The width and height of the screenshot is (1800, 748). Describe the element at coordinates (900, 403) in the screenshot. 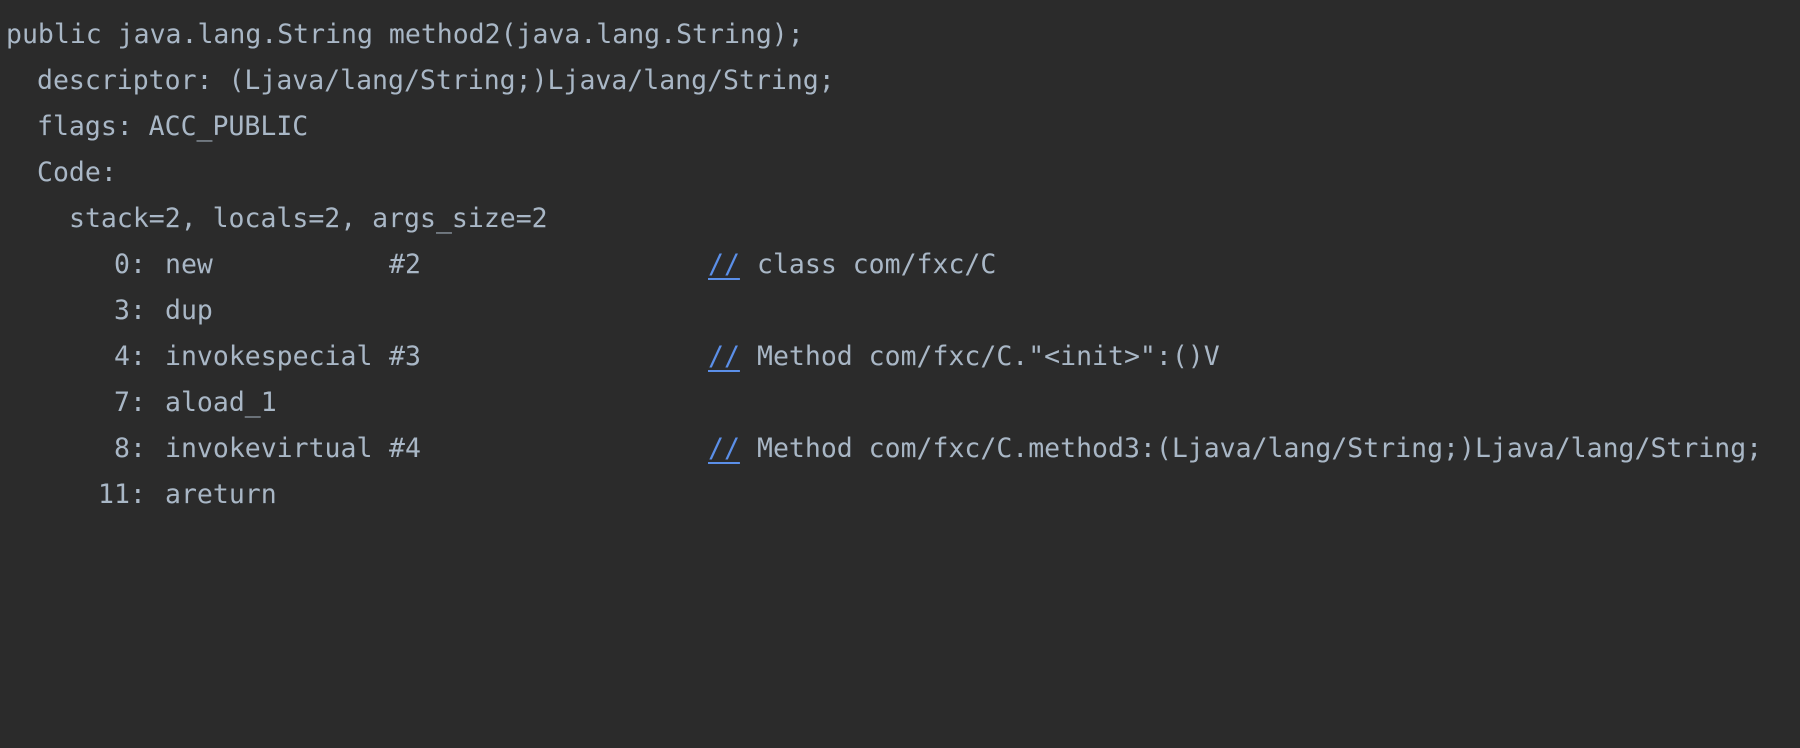

I see `instruction-line: 7: aload_1` at that location.